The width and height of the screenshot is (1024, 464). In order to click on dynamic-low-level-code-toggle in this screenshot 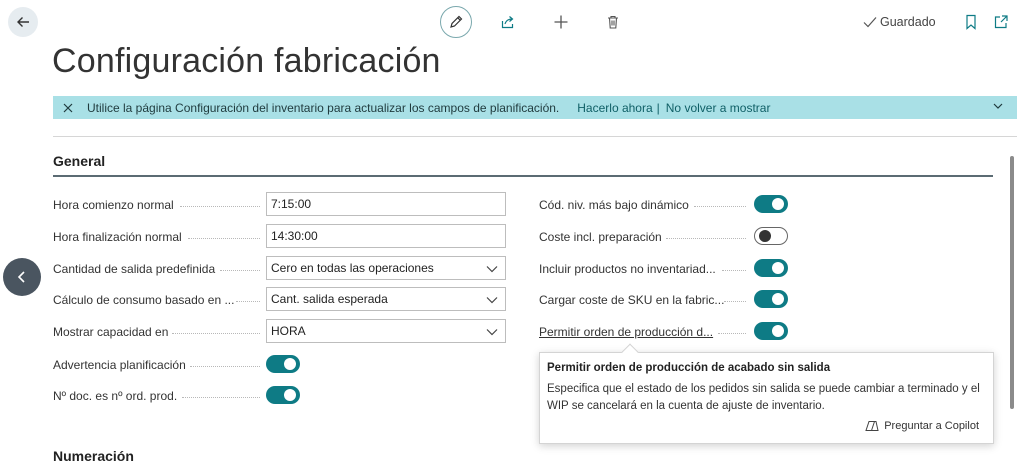, I will do `click(771, 204)`.